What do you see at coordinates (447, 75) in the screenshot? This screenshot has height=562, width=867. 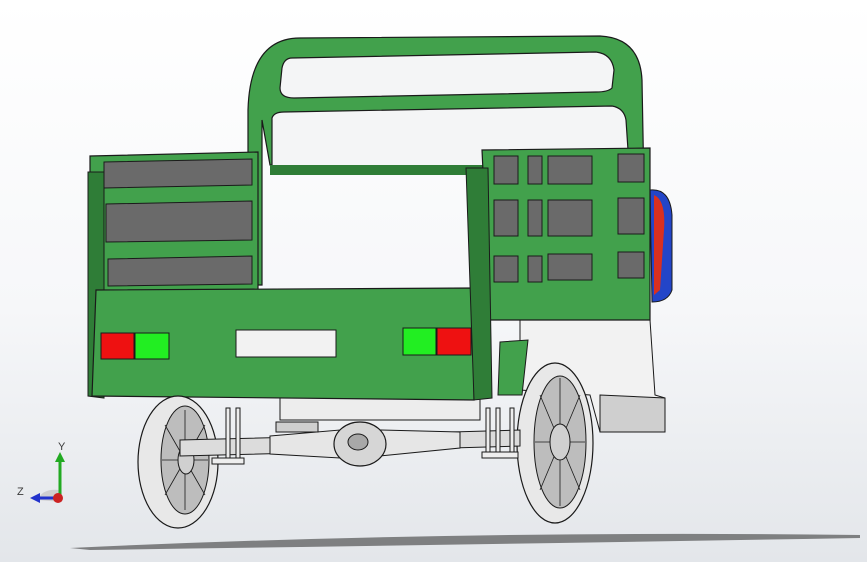 I see `cab-window-top` at bounding box center [447, 75].